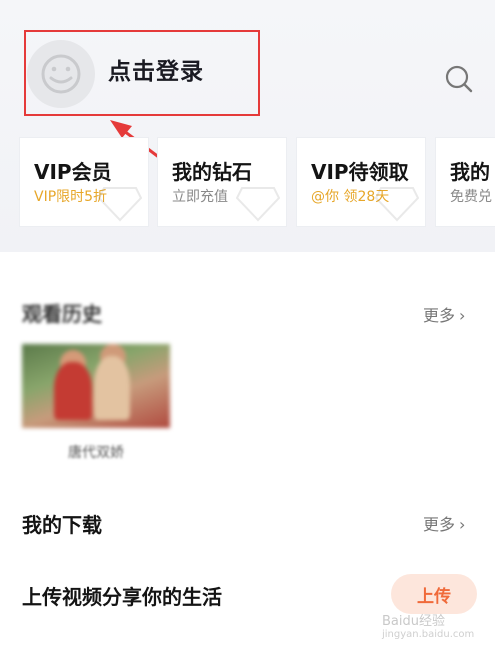 Image resolution: width=495 pixels, height=648 pixels. What do you see at coordinates (73, 172) in the screenshot?
I see `card-title: VIP会员` at bounding box center [73, 172].